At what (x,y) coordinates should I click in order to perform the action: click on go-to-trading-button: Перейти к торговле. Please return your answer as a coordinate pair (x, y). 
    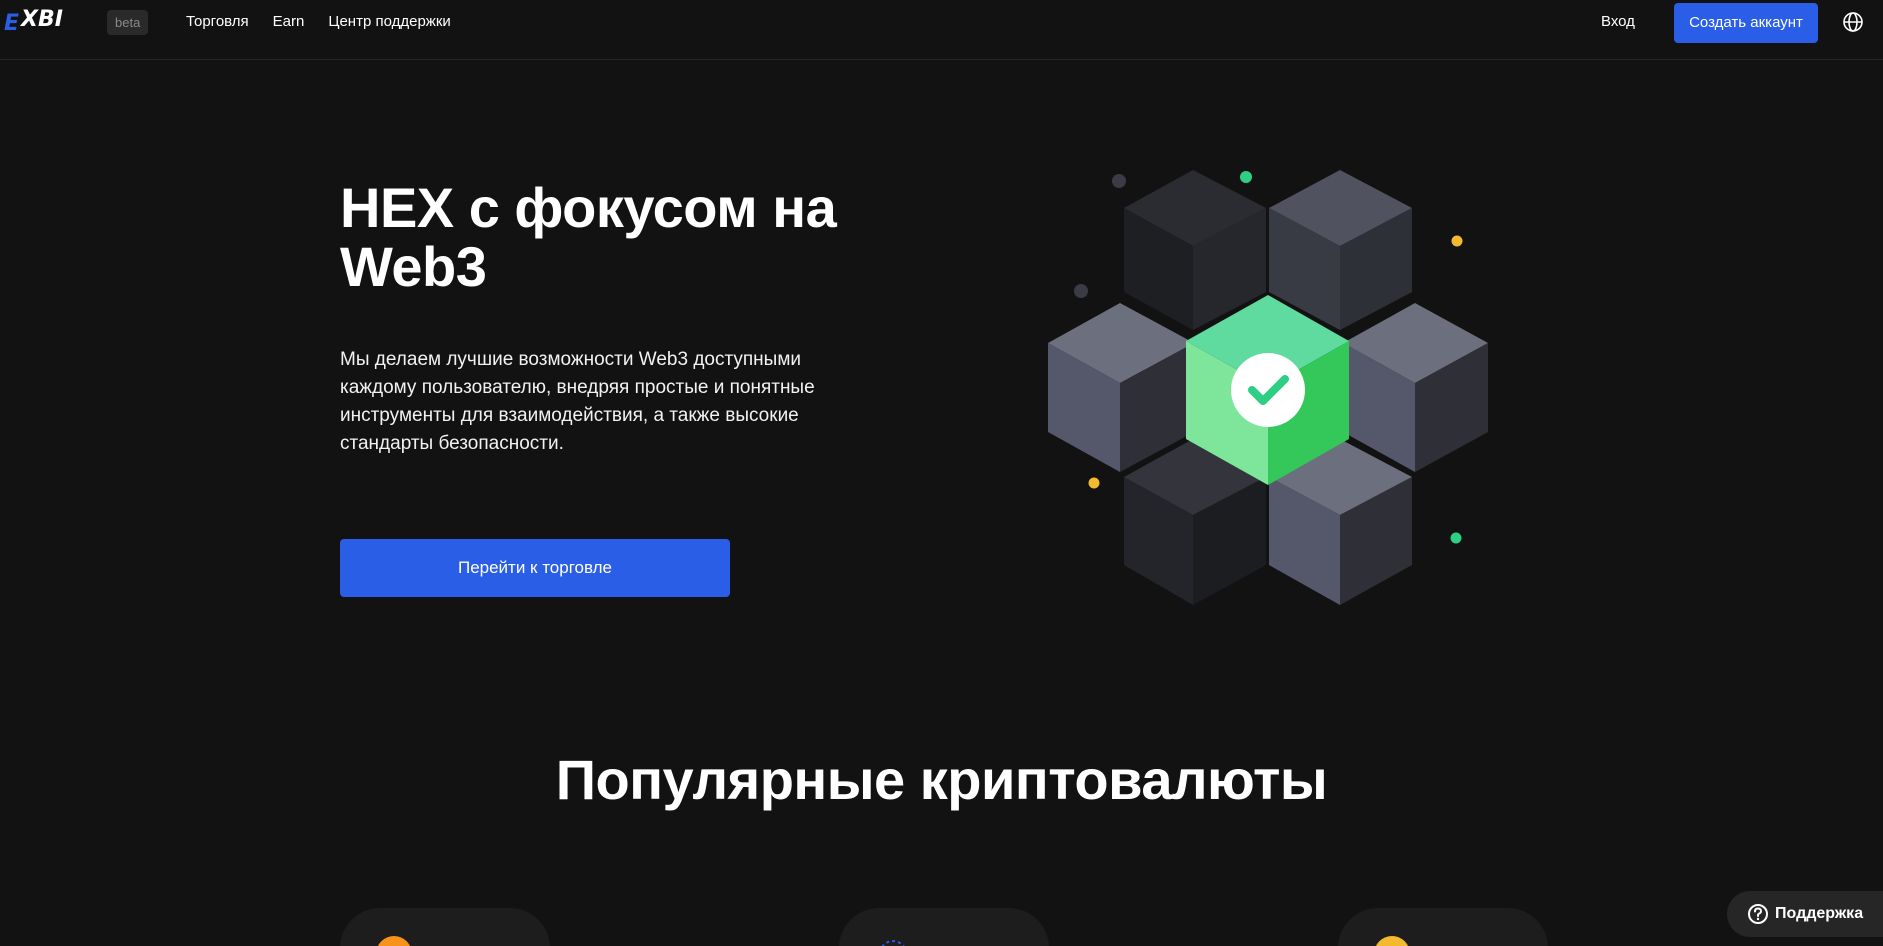
    Looking at the image, I should click on (535, 568).